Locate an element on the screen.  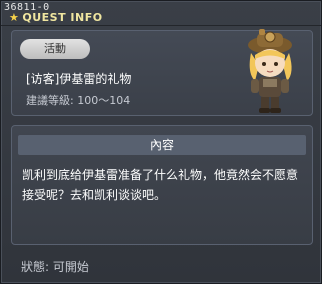
npc-character-portrait-icon is located at coordinates (270, 71).